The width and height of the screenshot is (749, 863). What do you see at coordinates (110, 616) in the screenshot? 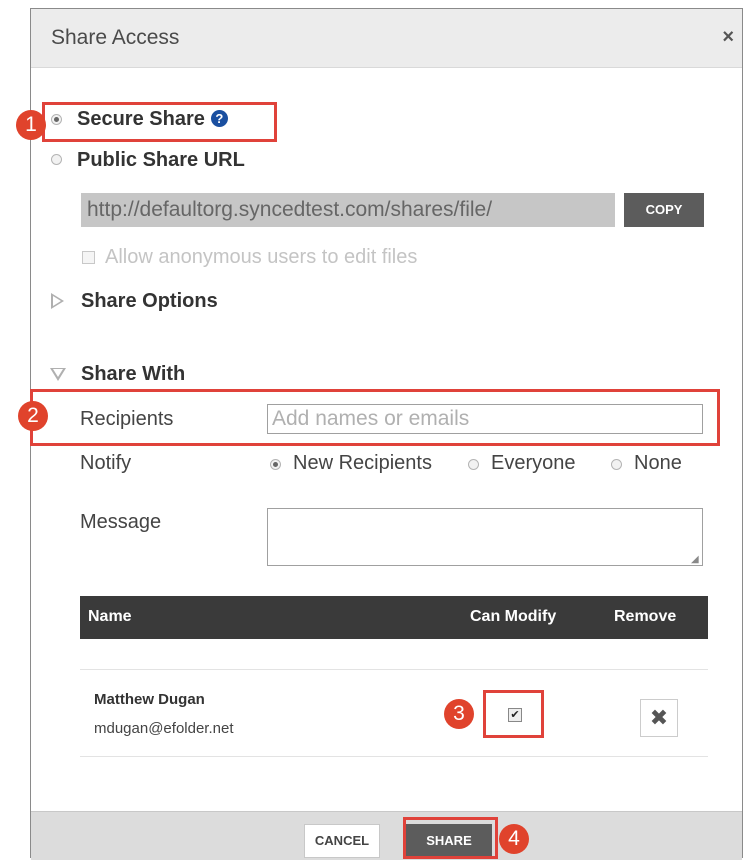
I see `column-name: Name` at bounding box center [110, 616].